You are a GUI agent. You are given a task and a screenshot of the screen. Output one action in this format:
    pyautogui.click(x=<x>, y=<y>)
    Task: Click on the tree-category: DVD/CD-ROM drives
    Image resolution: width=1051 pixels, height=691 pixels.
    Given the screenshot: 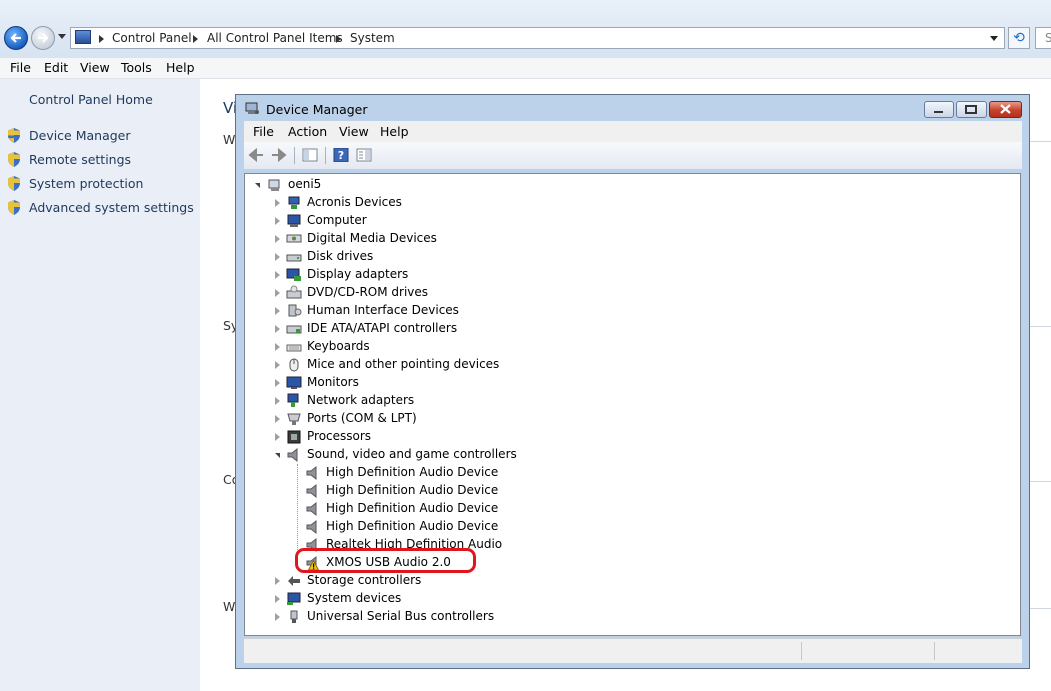 What is the action you would take?
    pyautogui.click(x=625, y=293)
    